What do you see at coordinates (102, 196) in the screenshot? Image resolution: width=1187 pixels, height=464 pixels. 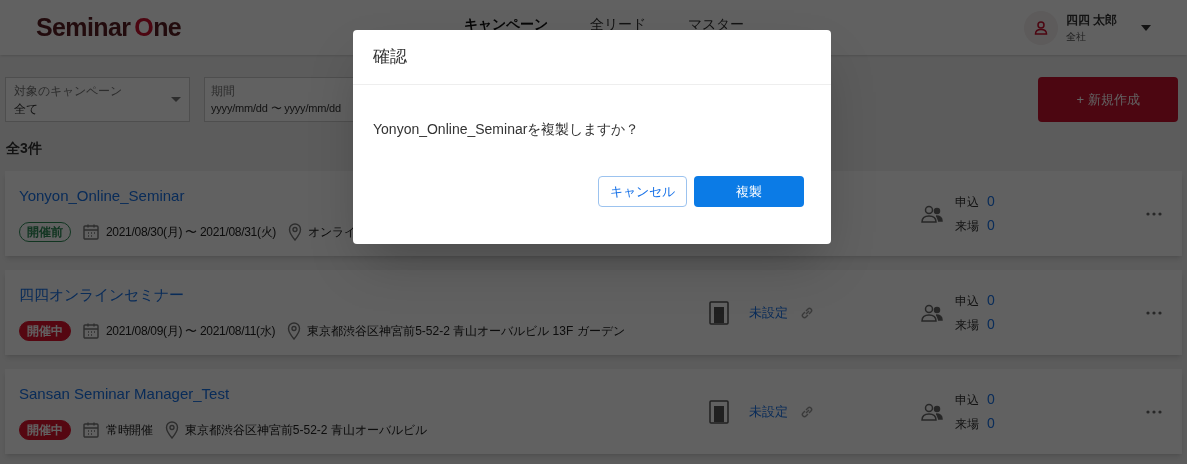 I see `campaign-title: Yonyon_Online_Seminar` at bounding box center [102, 196].